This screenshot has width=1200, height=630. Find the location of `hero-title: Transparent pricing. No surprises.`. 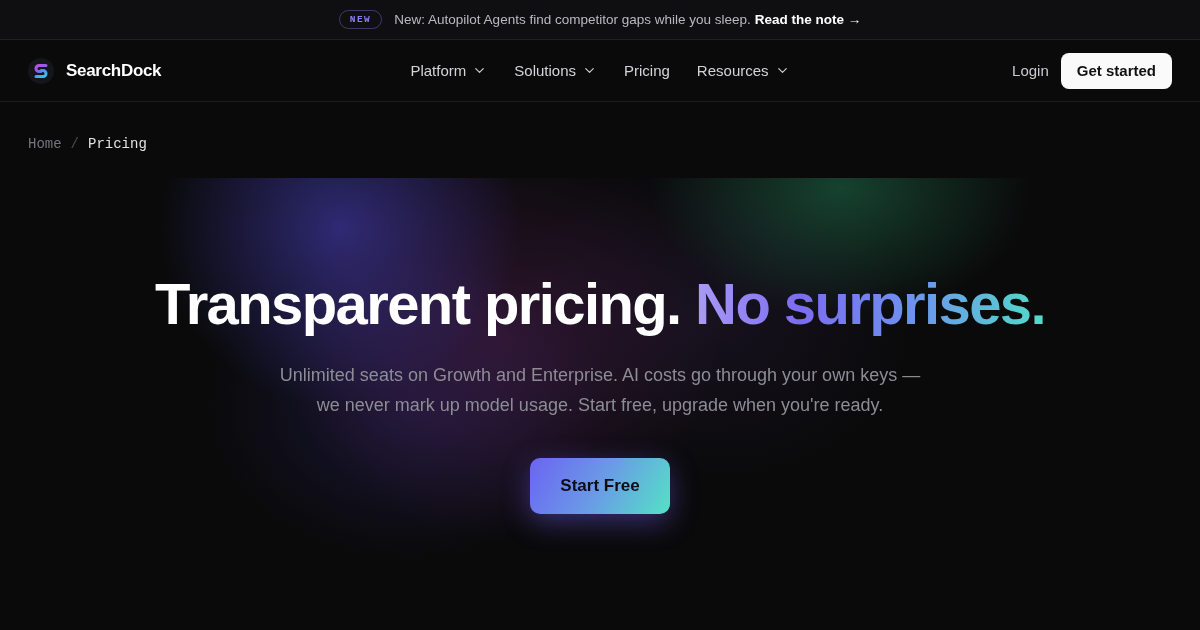

hero-title: Transparent pricing. No surprises. is located at coordinates (600, 304).